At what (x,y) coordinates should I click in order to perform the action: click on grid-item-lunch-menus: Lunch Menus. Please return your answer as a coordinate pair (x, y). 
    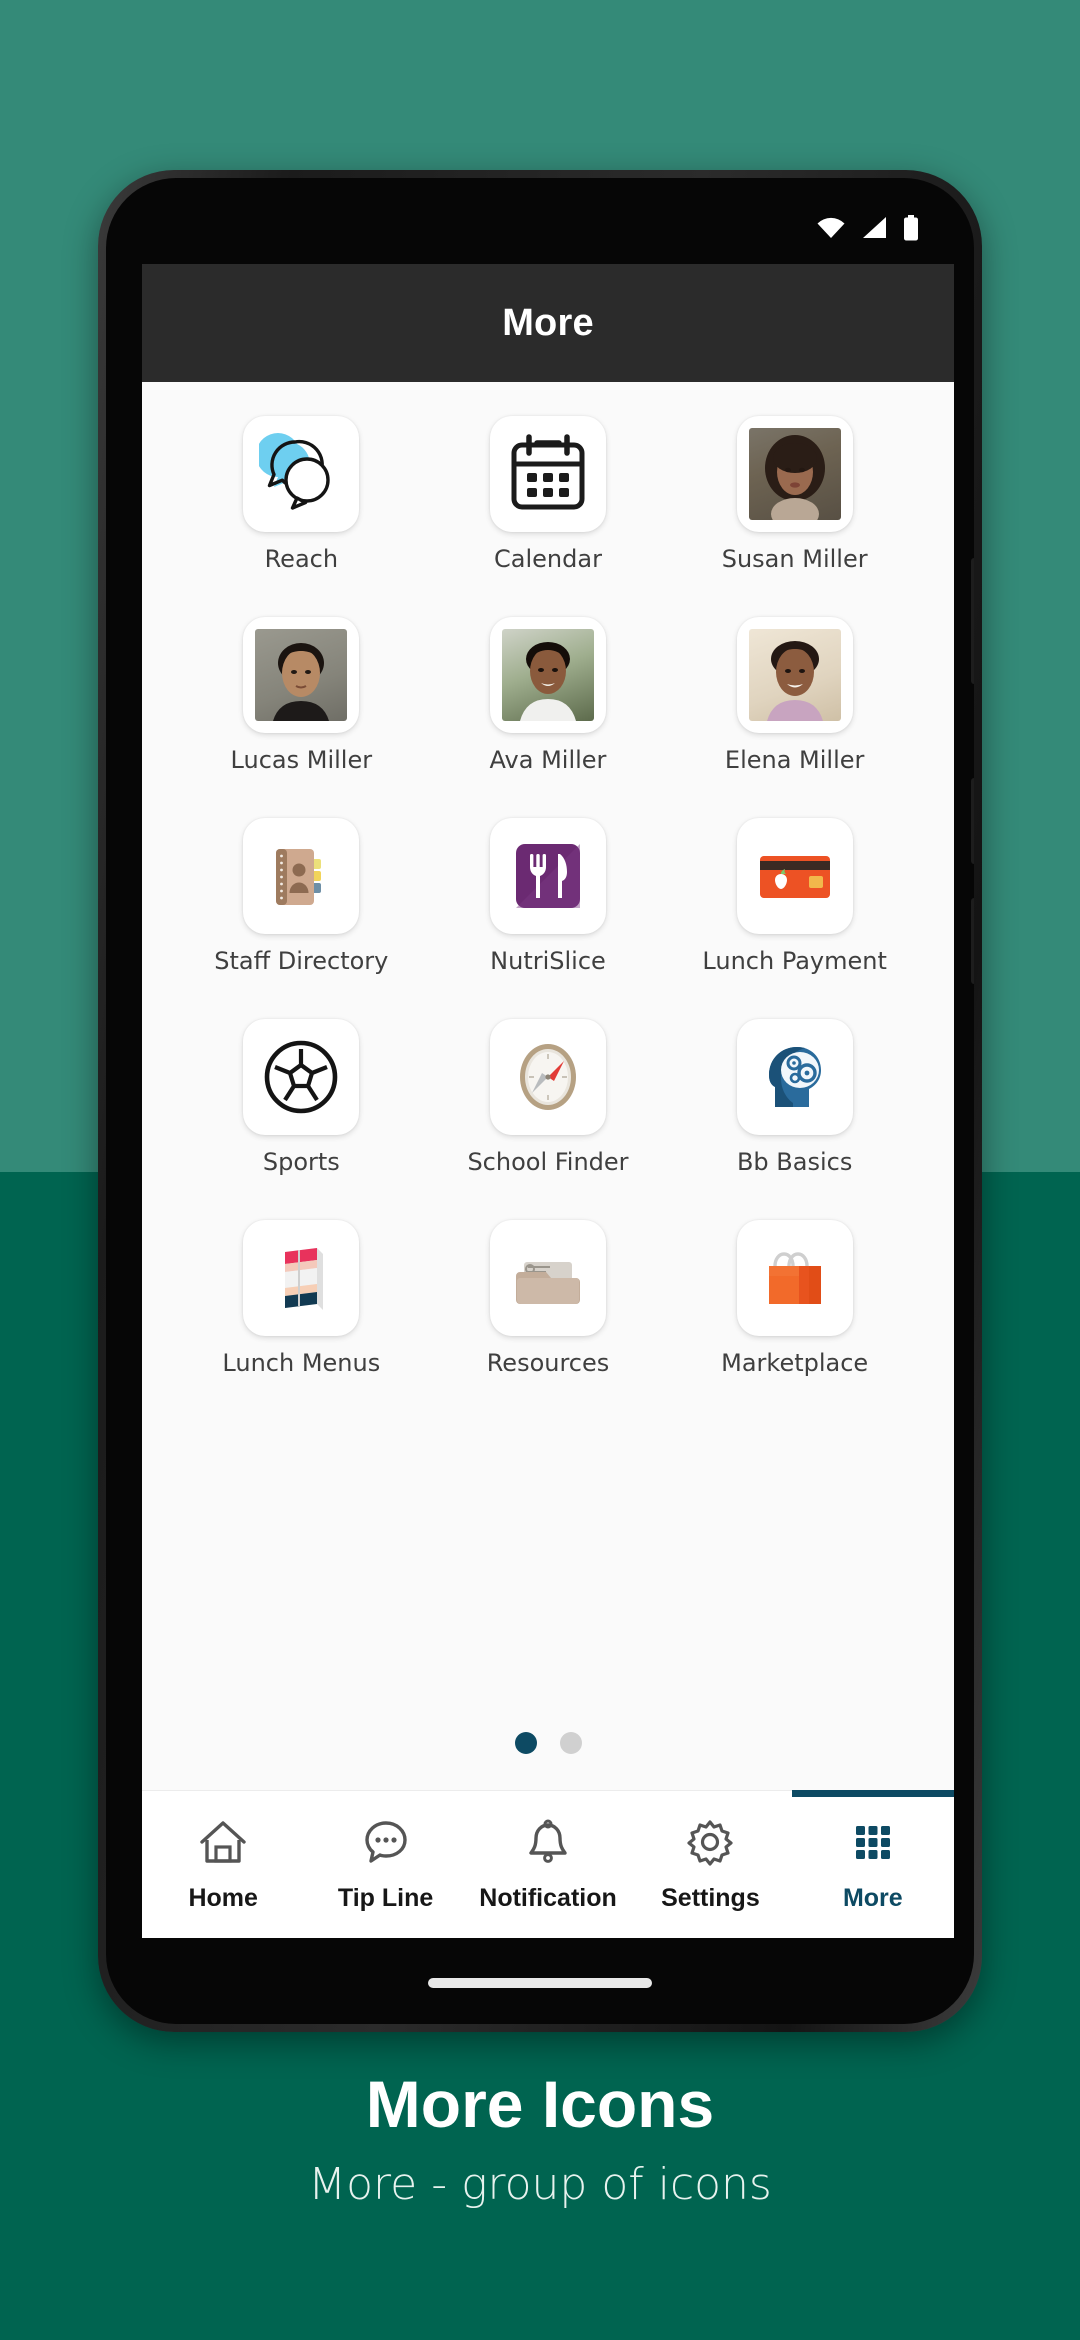
    Looking at the image, I should click on (301, 1298).